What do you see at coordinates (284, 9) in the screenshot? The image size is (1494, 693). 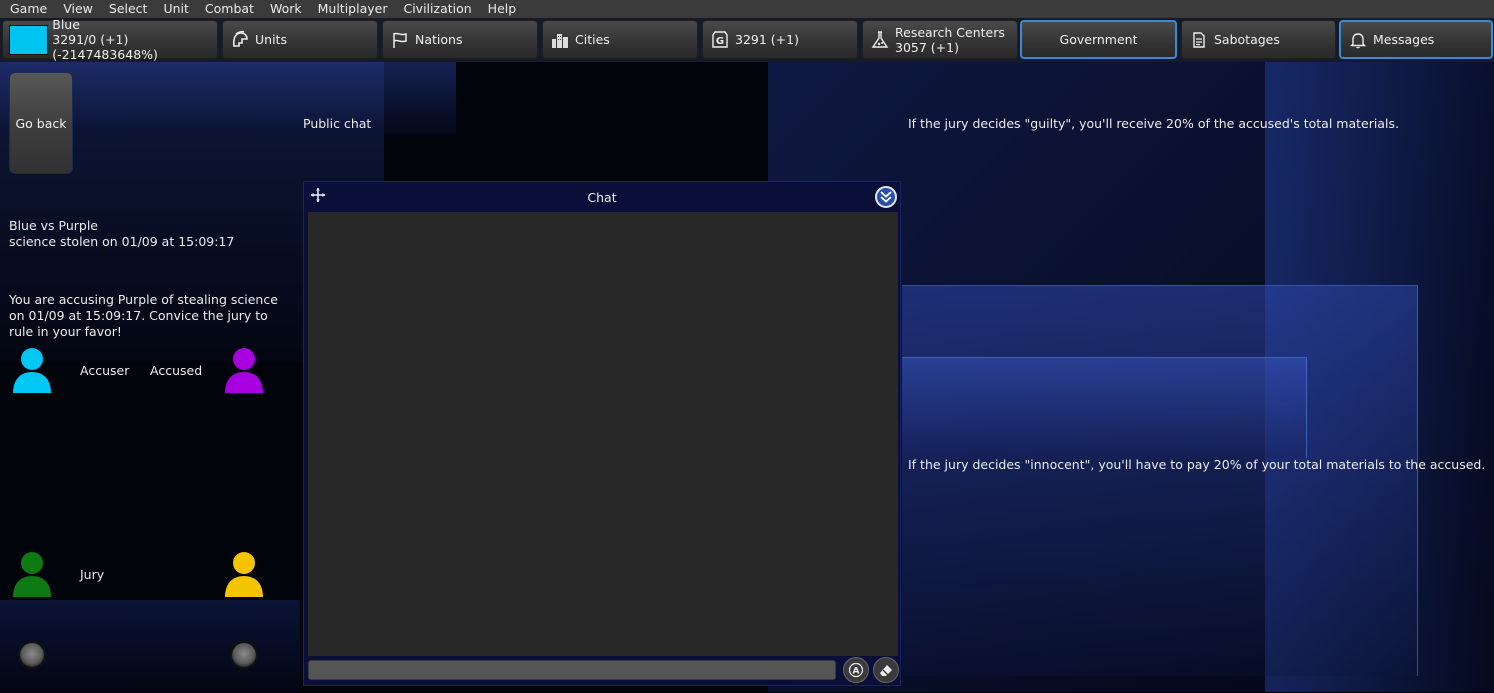 I see `menu-work: Work` at bounding box center [284, 9].